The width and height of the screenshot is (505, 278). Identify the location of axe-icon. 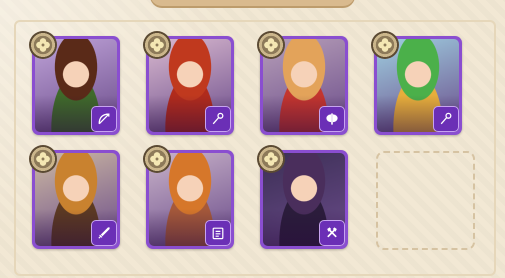
(332, 119).